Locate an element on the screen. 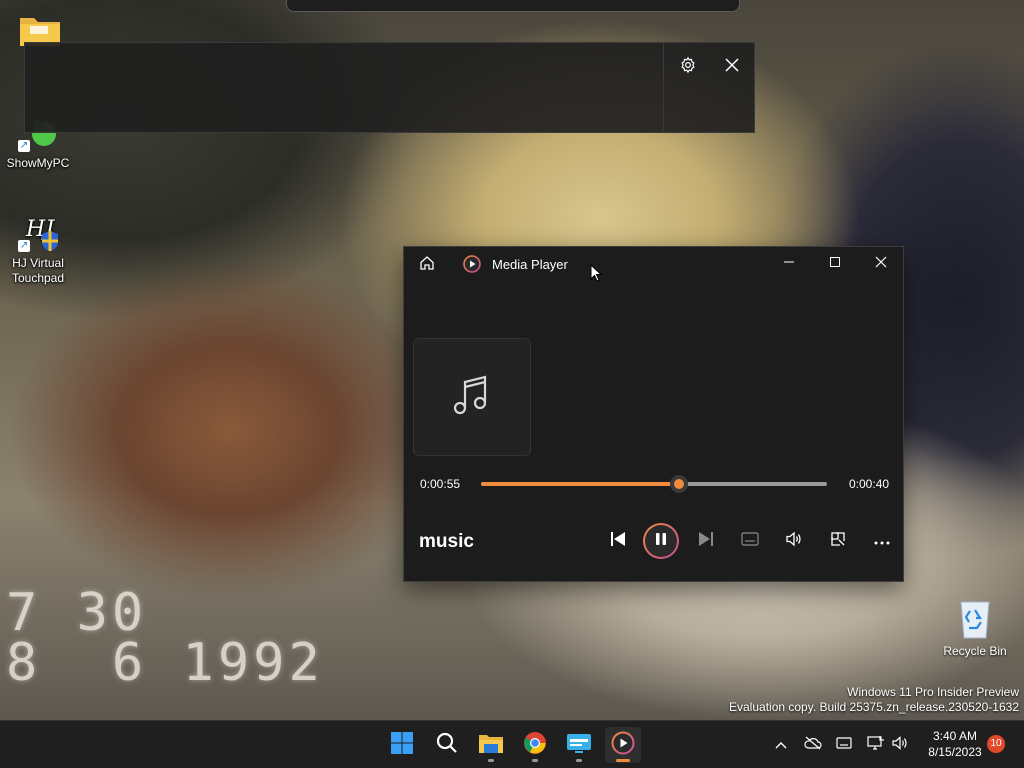 The image size is (1024, 768). minimize-button is located at coordinates (789, 264).